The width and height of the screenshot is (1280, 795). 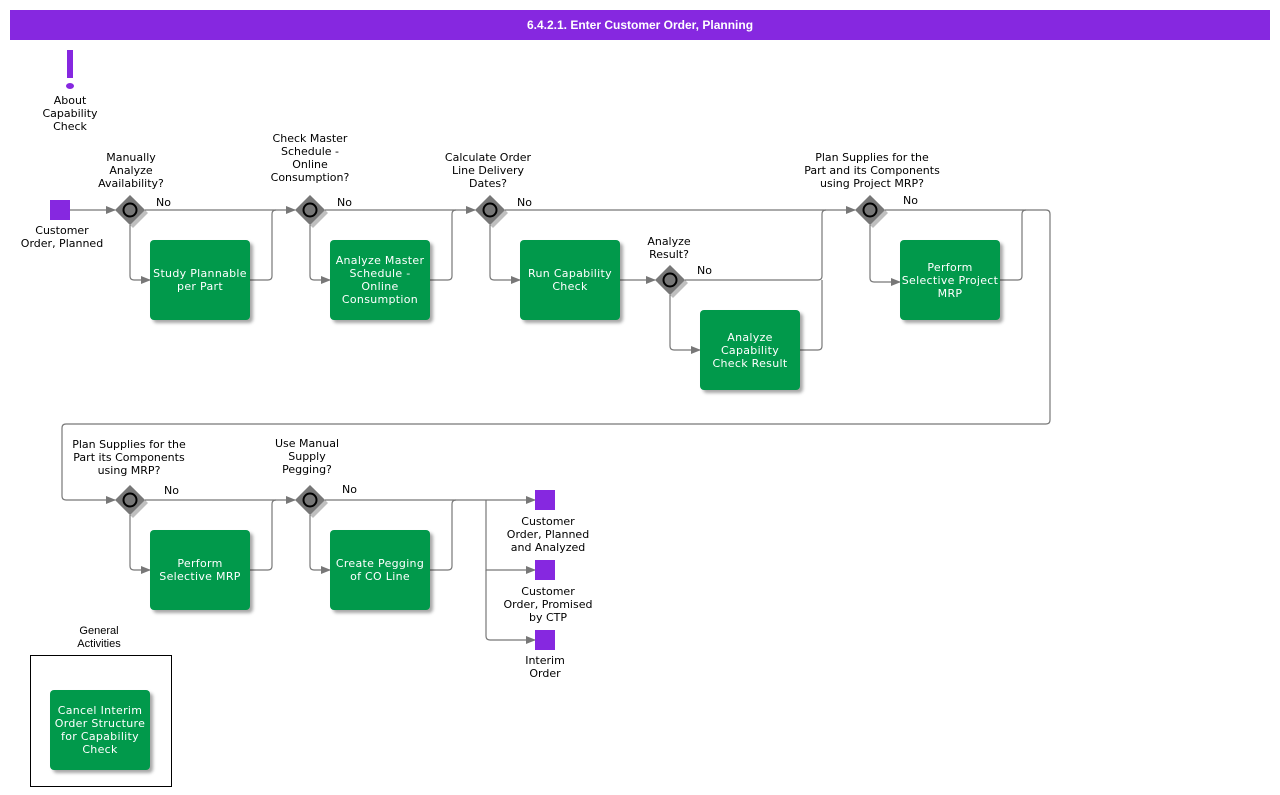 I want to click on flow-t1-merge, so click(x=263, y=245).